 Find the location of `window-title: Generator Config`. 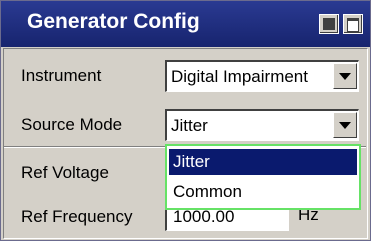

window-title: Generator Config is located at coordinates (113, 21).